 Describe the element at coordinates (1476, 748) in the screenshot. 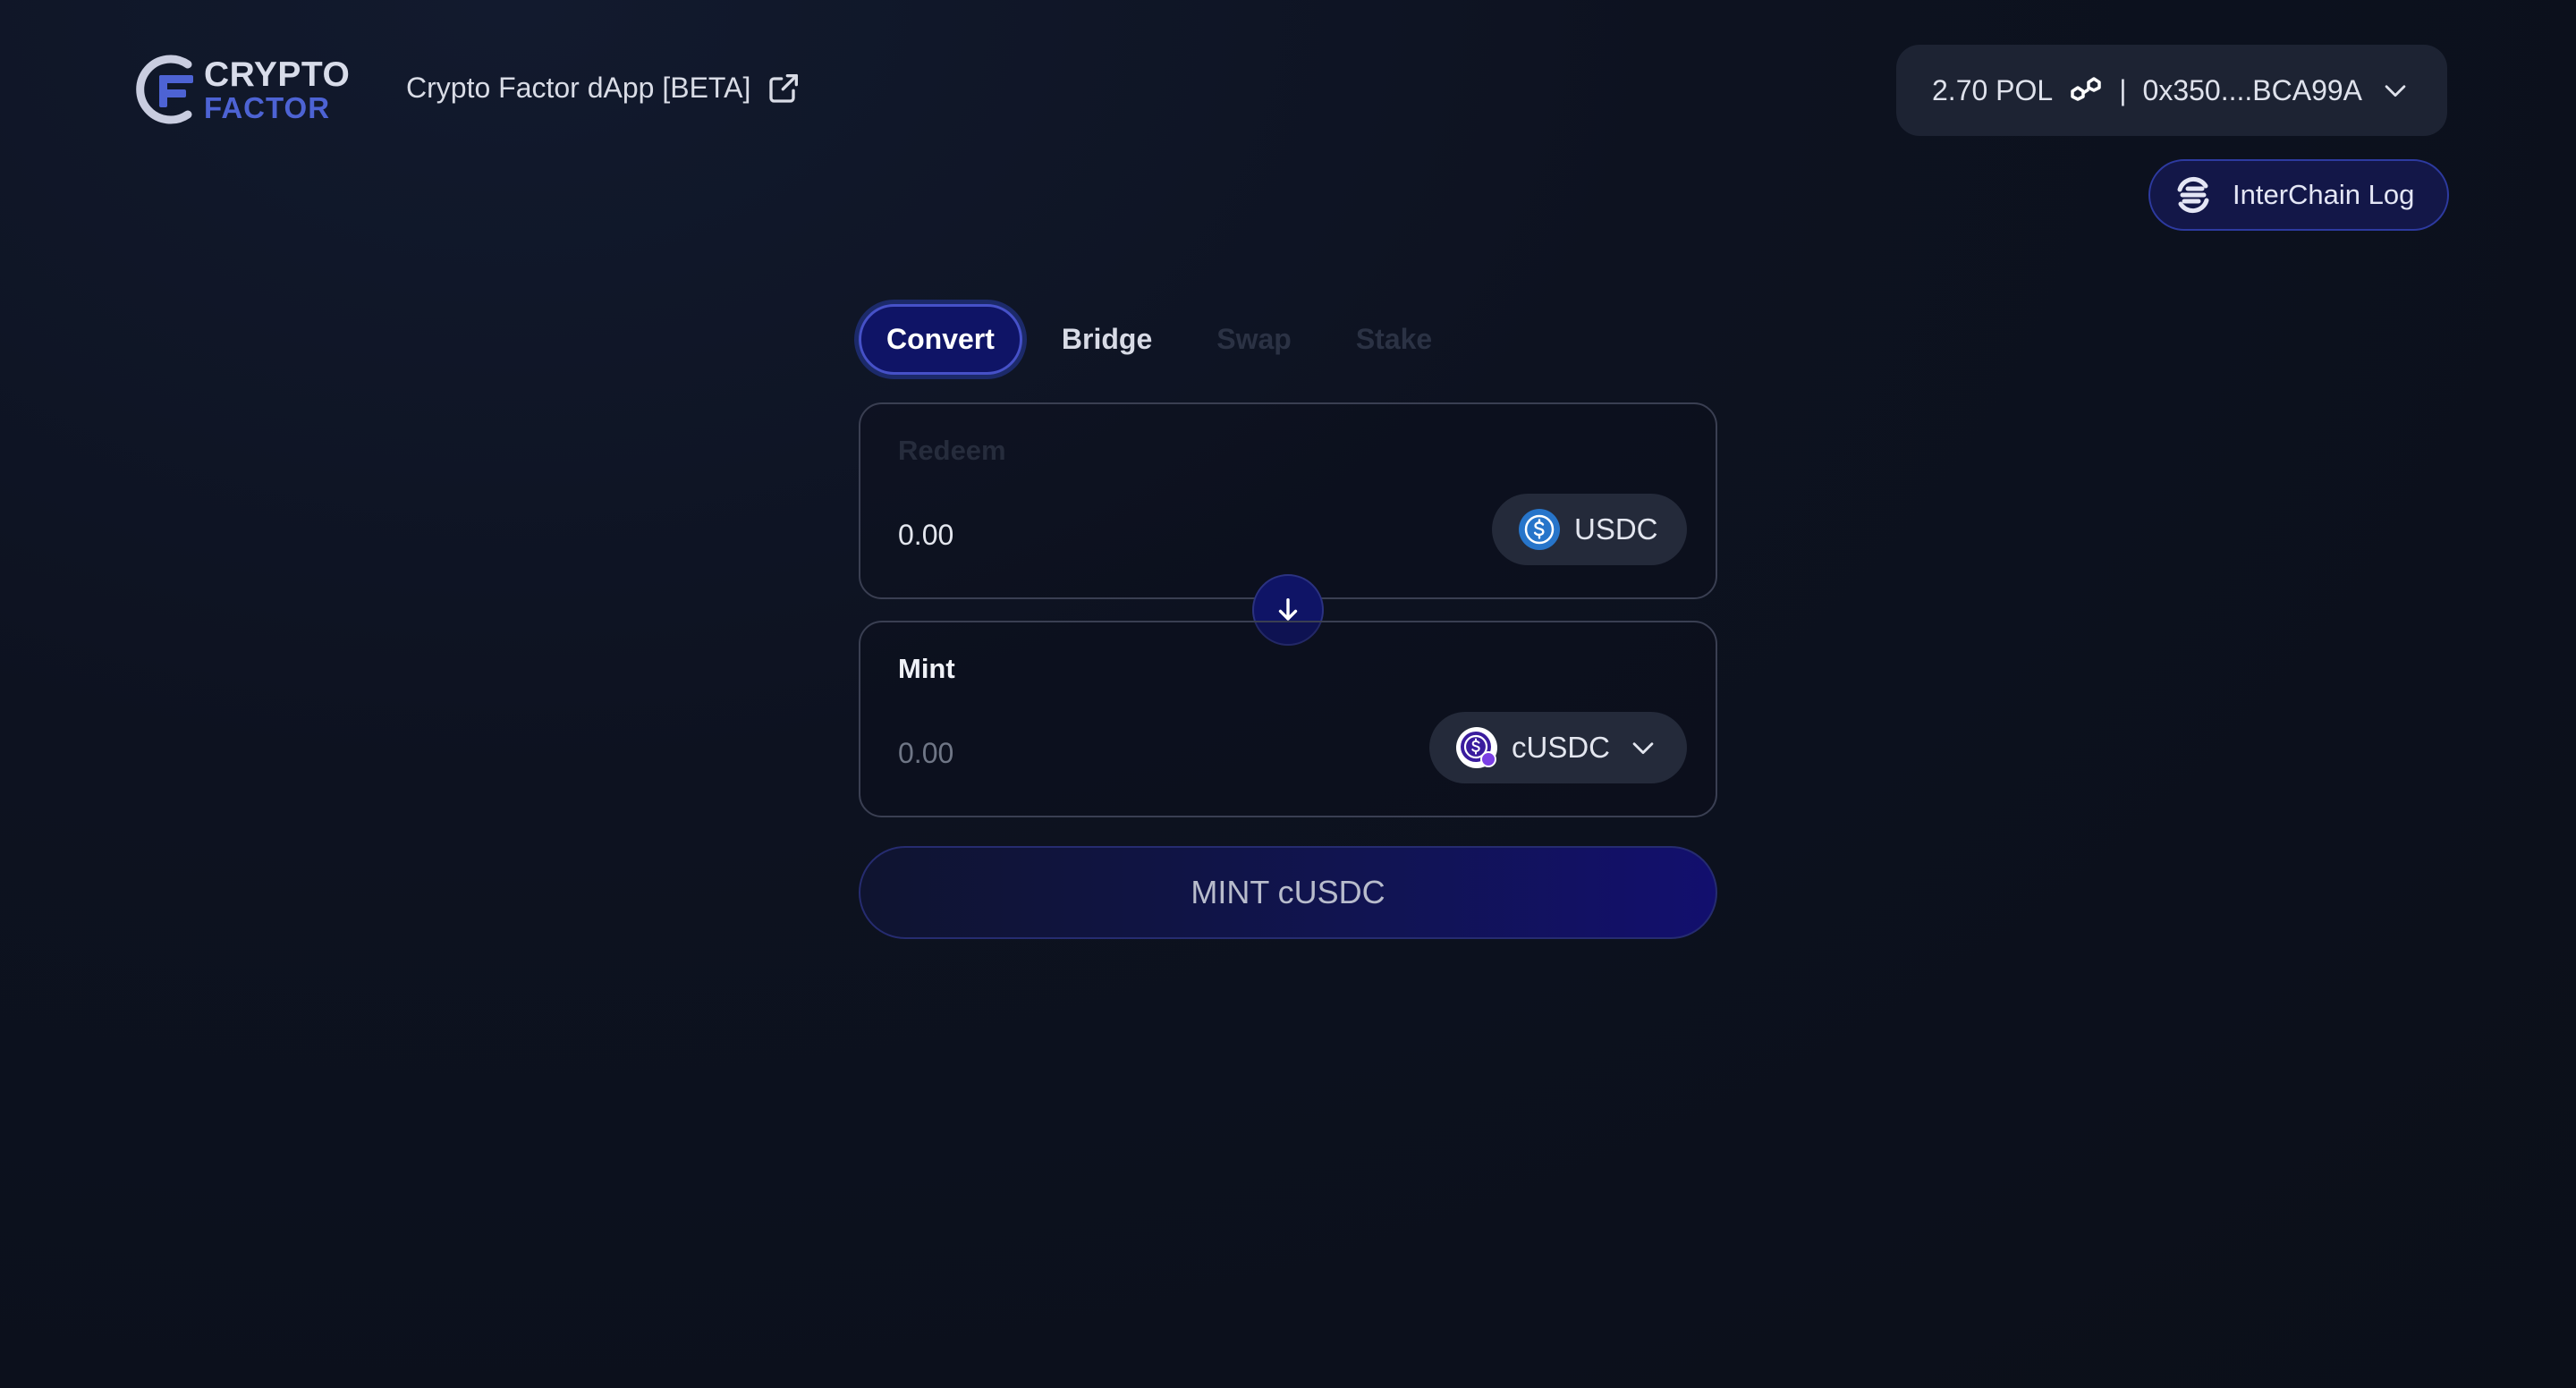

I see `cusdc-icon` at that location.